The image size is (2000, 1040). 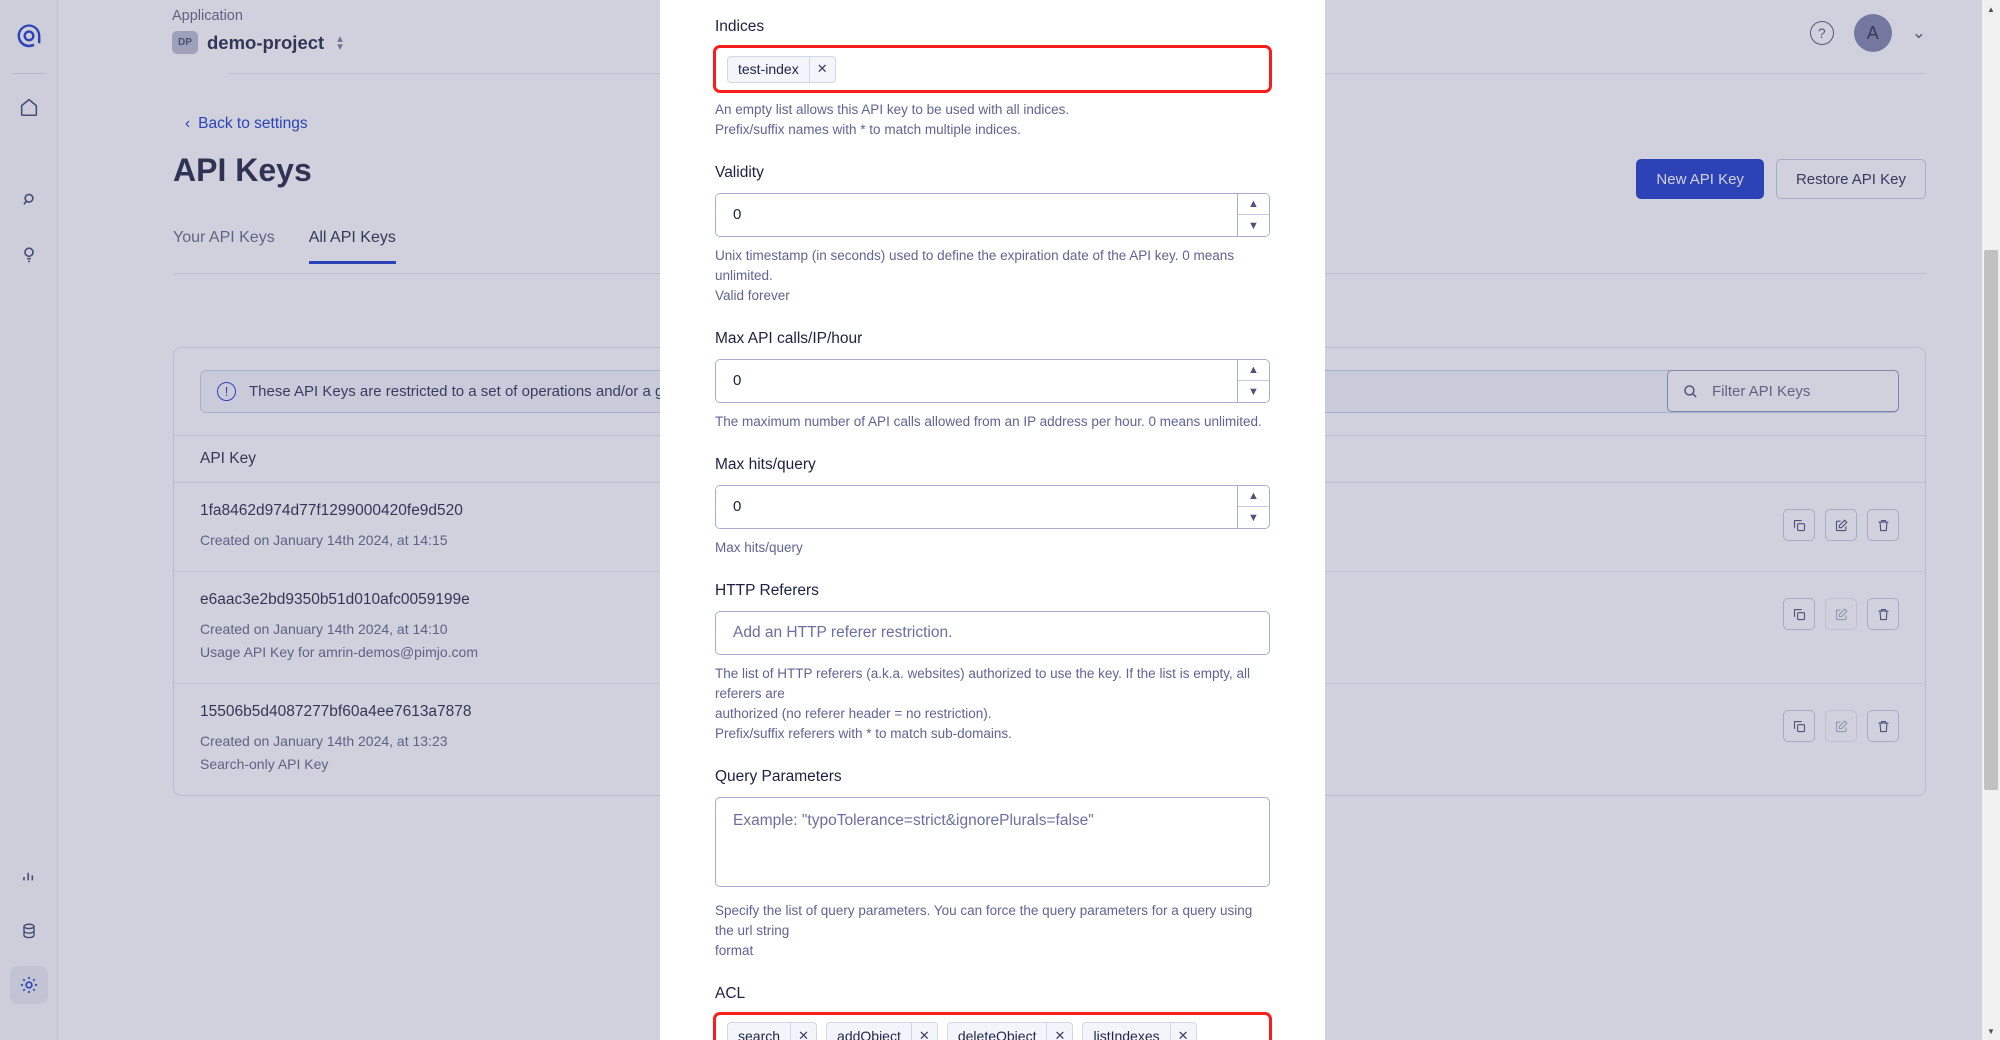 I want to click on field-max-hits: Max hits/query ▲ ▼ Max hits/query, so click(x=992, y=507).